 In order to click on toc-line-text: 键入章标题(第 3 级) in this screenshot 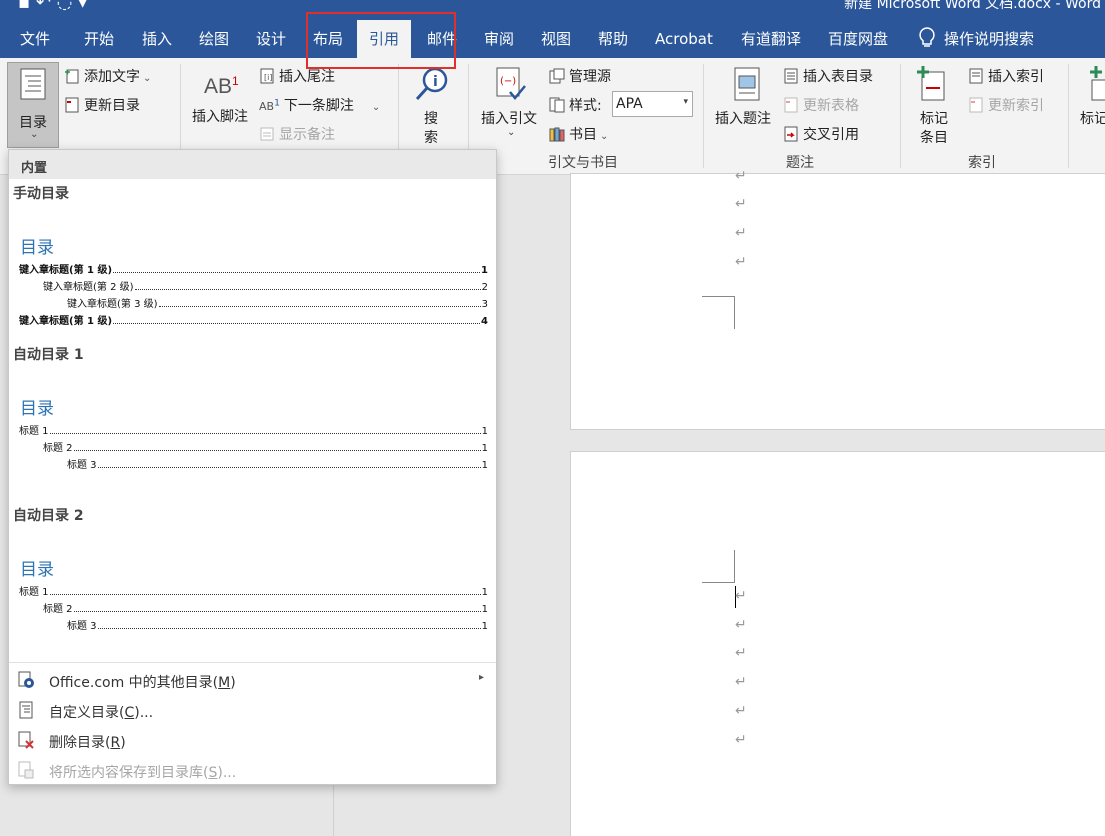, I will do `click(112, 304)`.